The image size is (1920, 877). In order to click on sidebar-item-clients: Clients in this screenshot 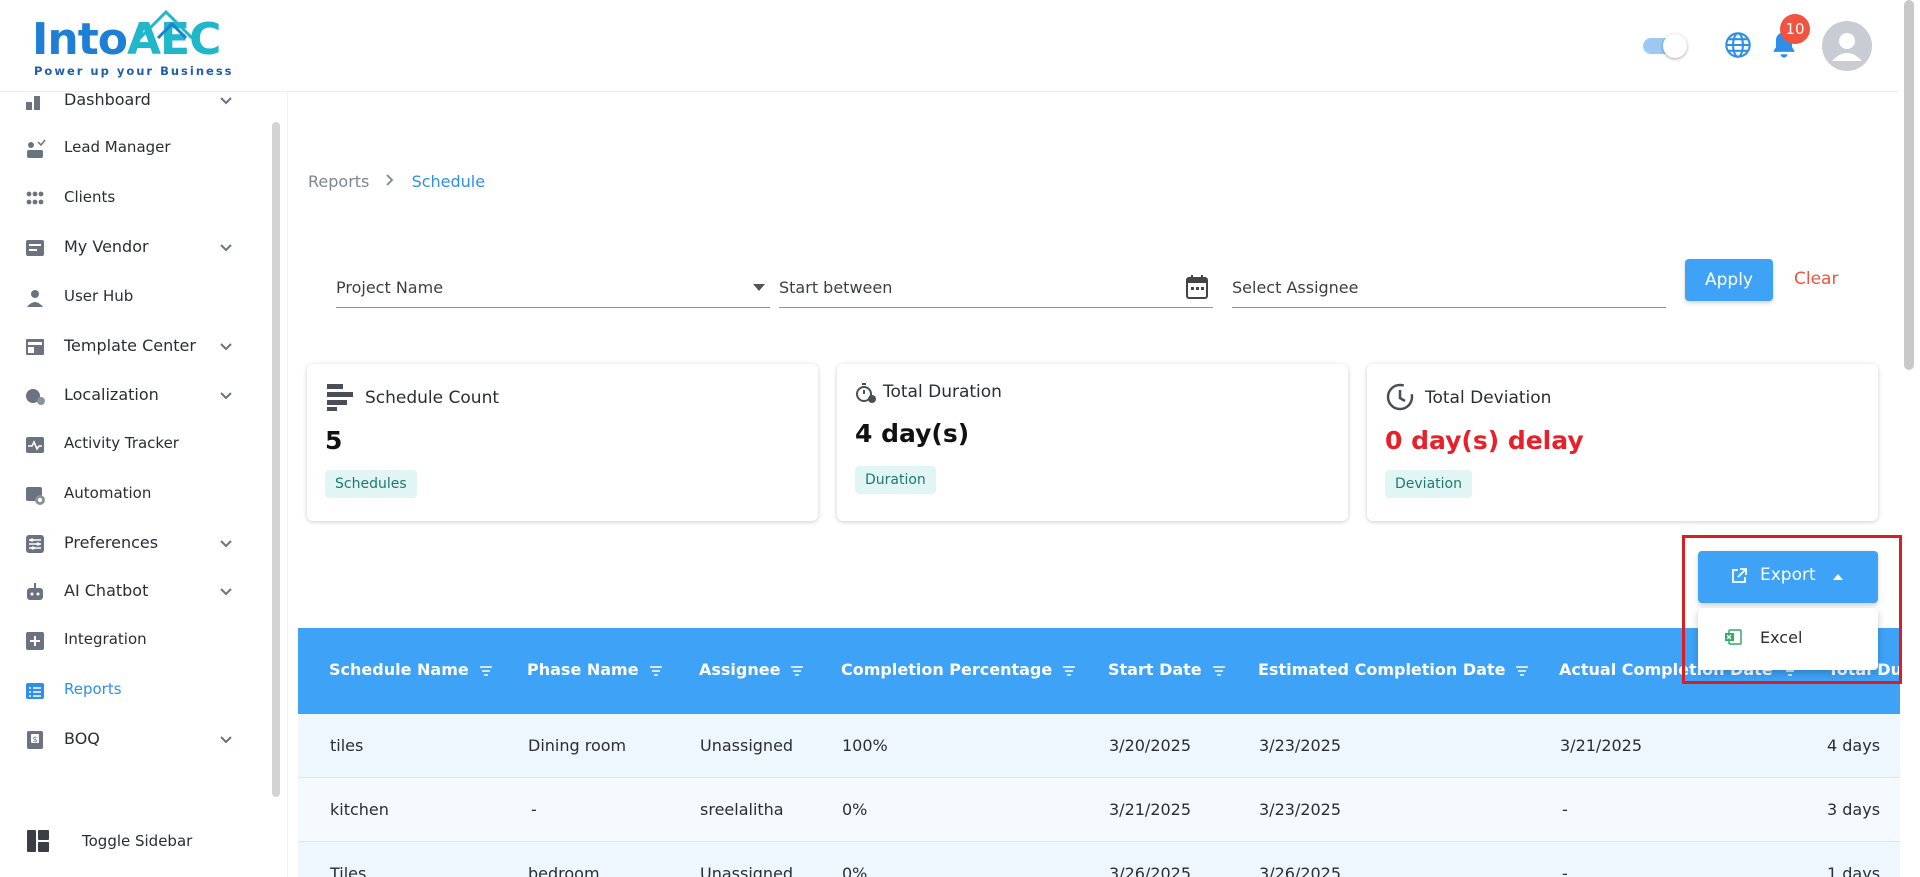, I will do `click(135, 198)`.